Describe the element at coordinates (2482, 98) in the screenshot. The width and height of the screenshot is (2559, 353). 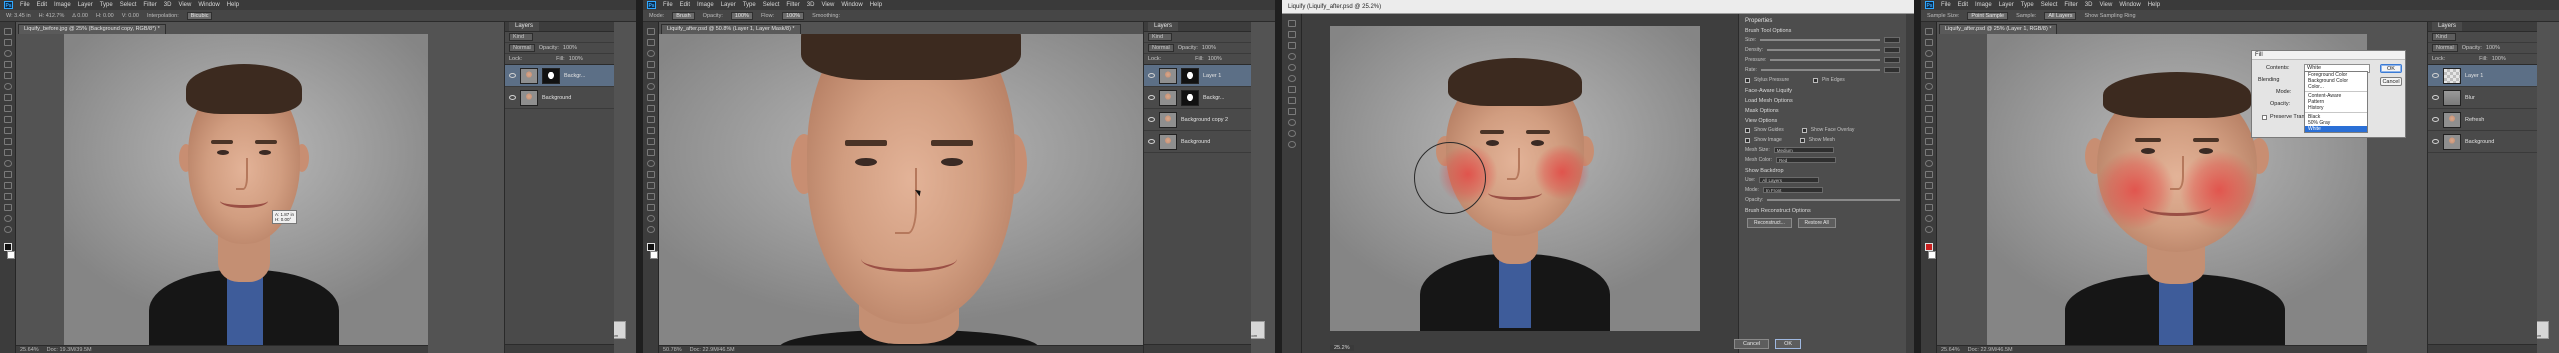
I see `layer-row: Blur` at that location.